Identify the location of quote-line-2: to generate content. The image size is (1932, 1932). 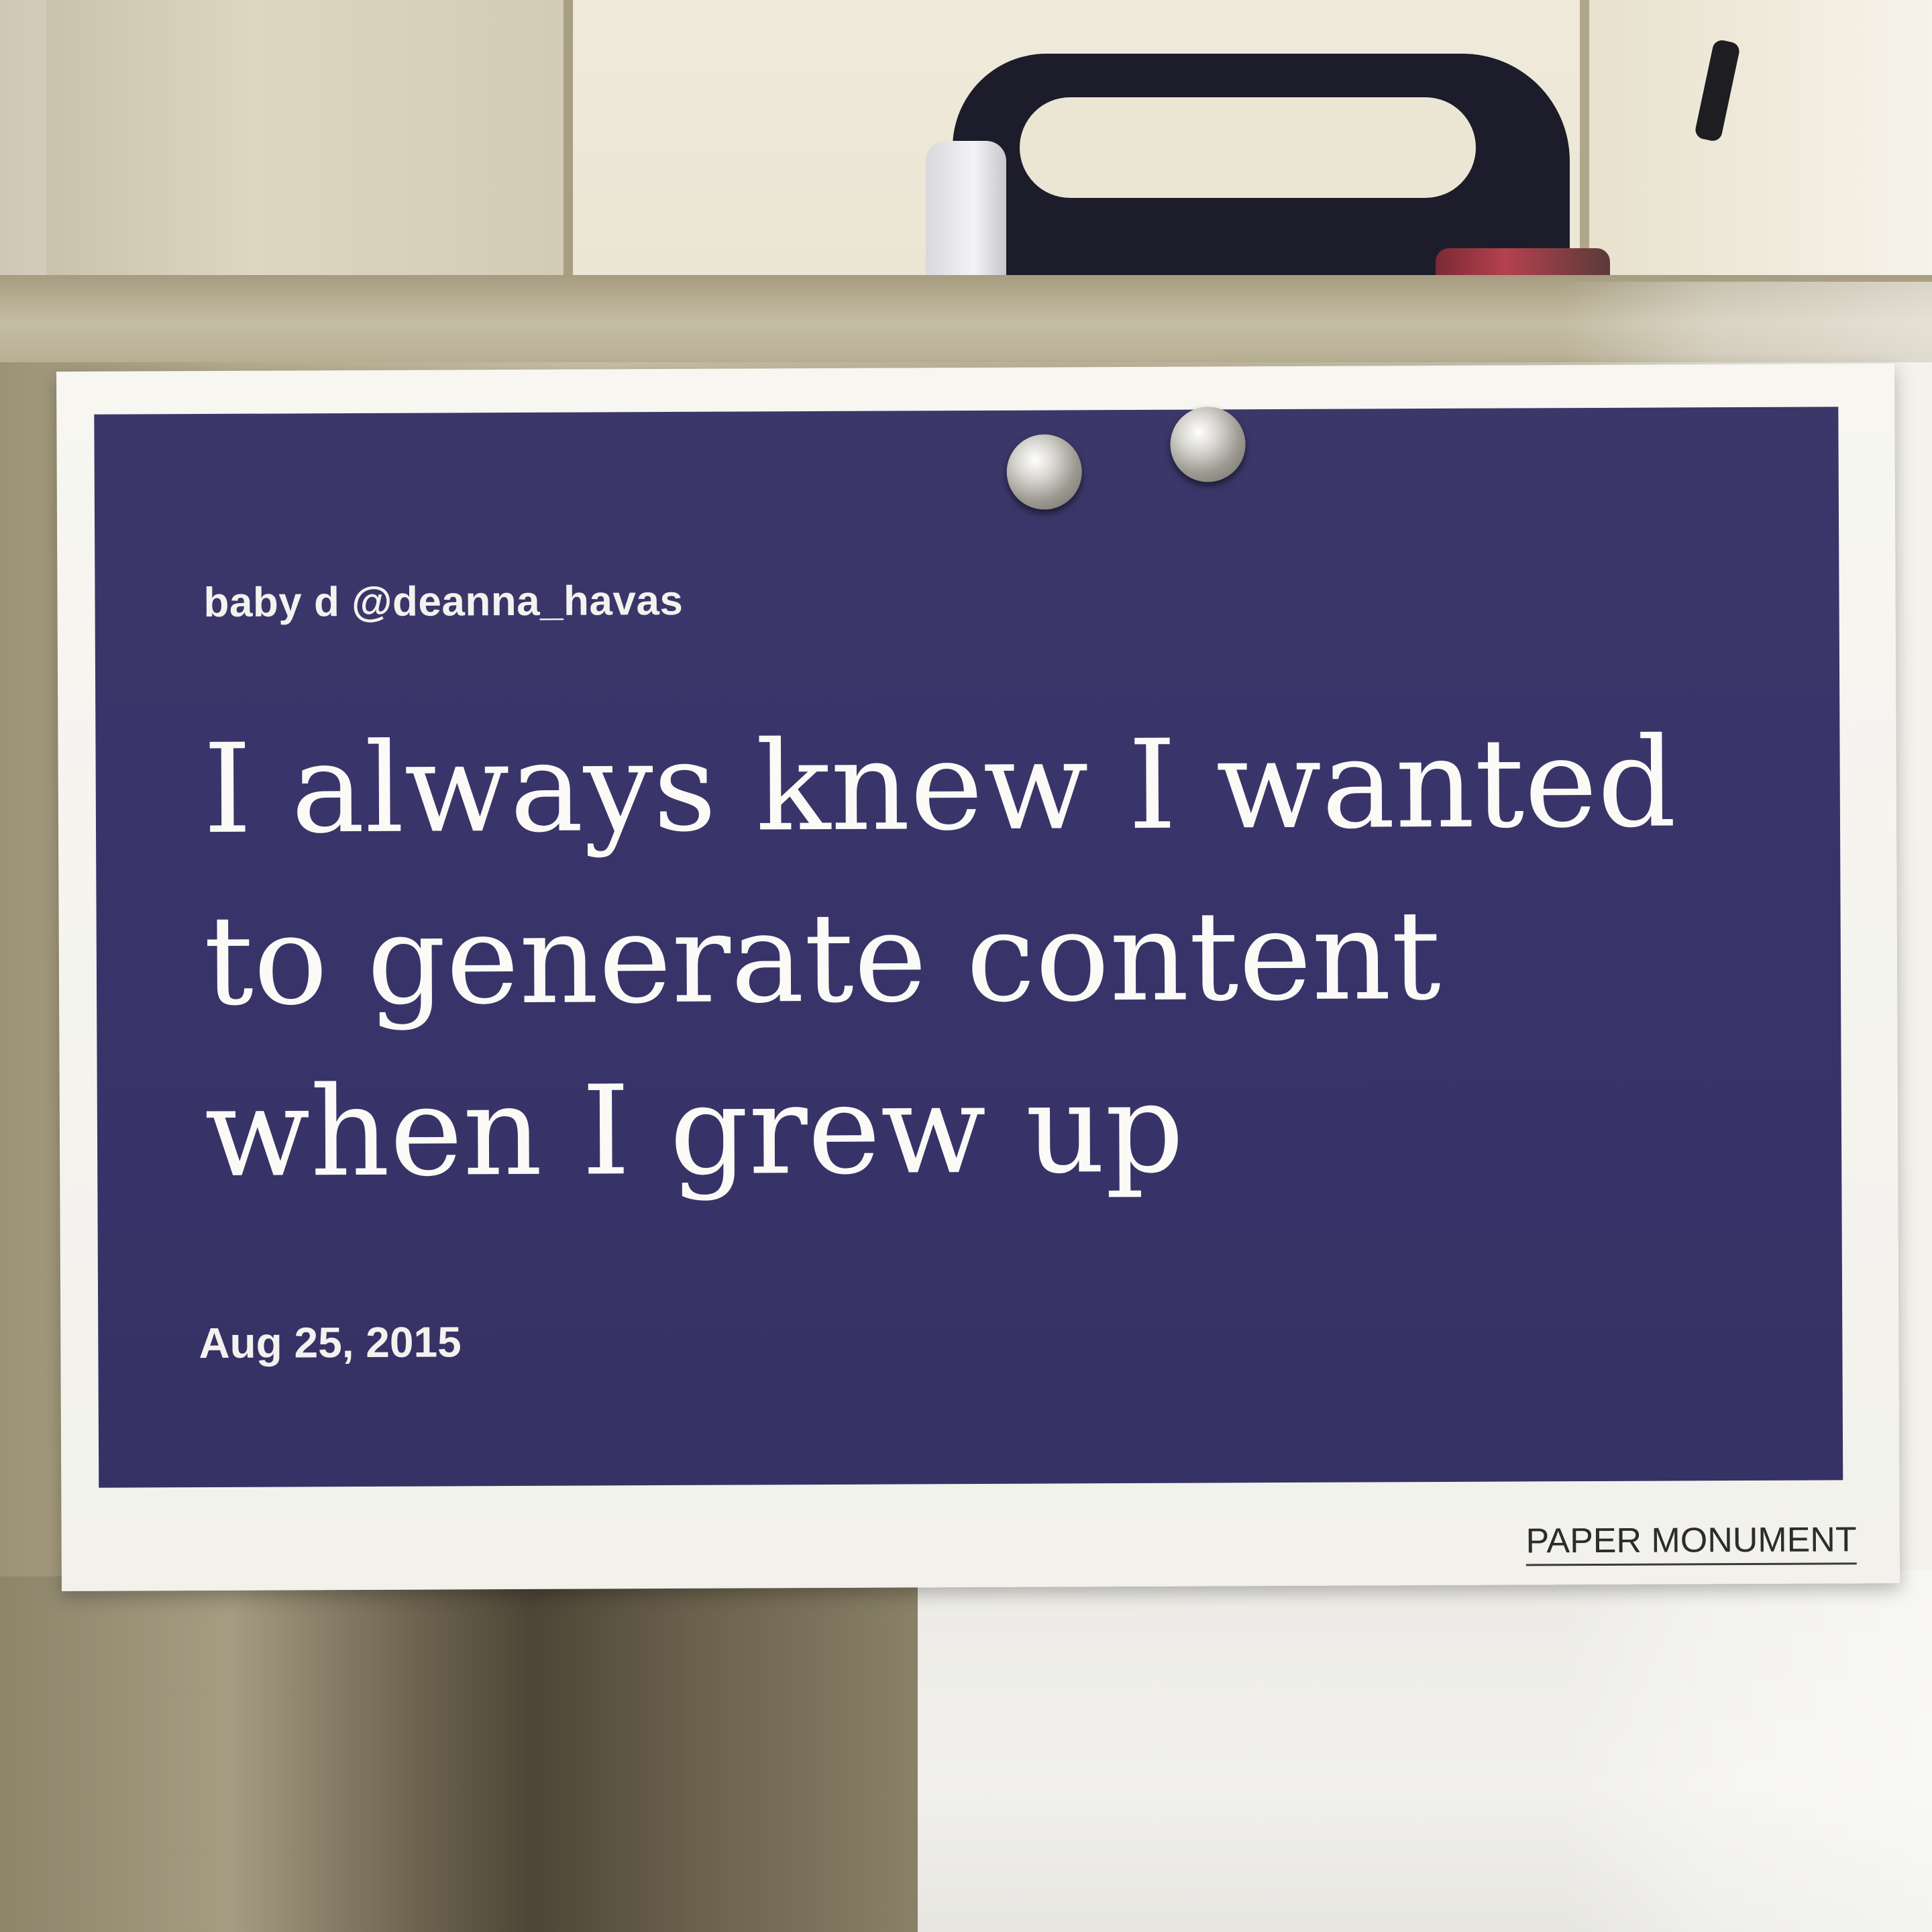
(822, 958).